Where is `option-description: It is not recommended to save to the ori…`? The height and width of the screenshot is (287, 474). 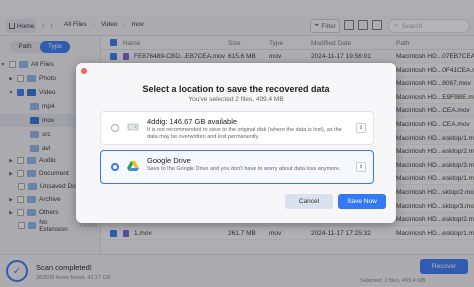
option-description: It is not recommended to save to the ori… is located at coordinates (244, 133).